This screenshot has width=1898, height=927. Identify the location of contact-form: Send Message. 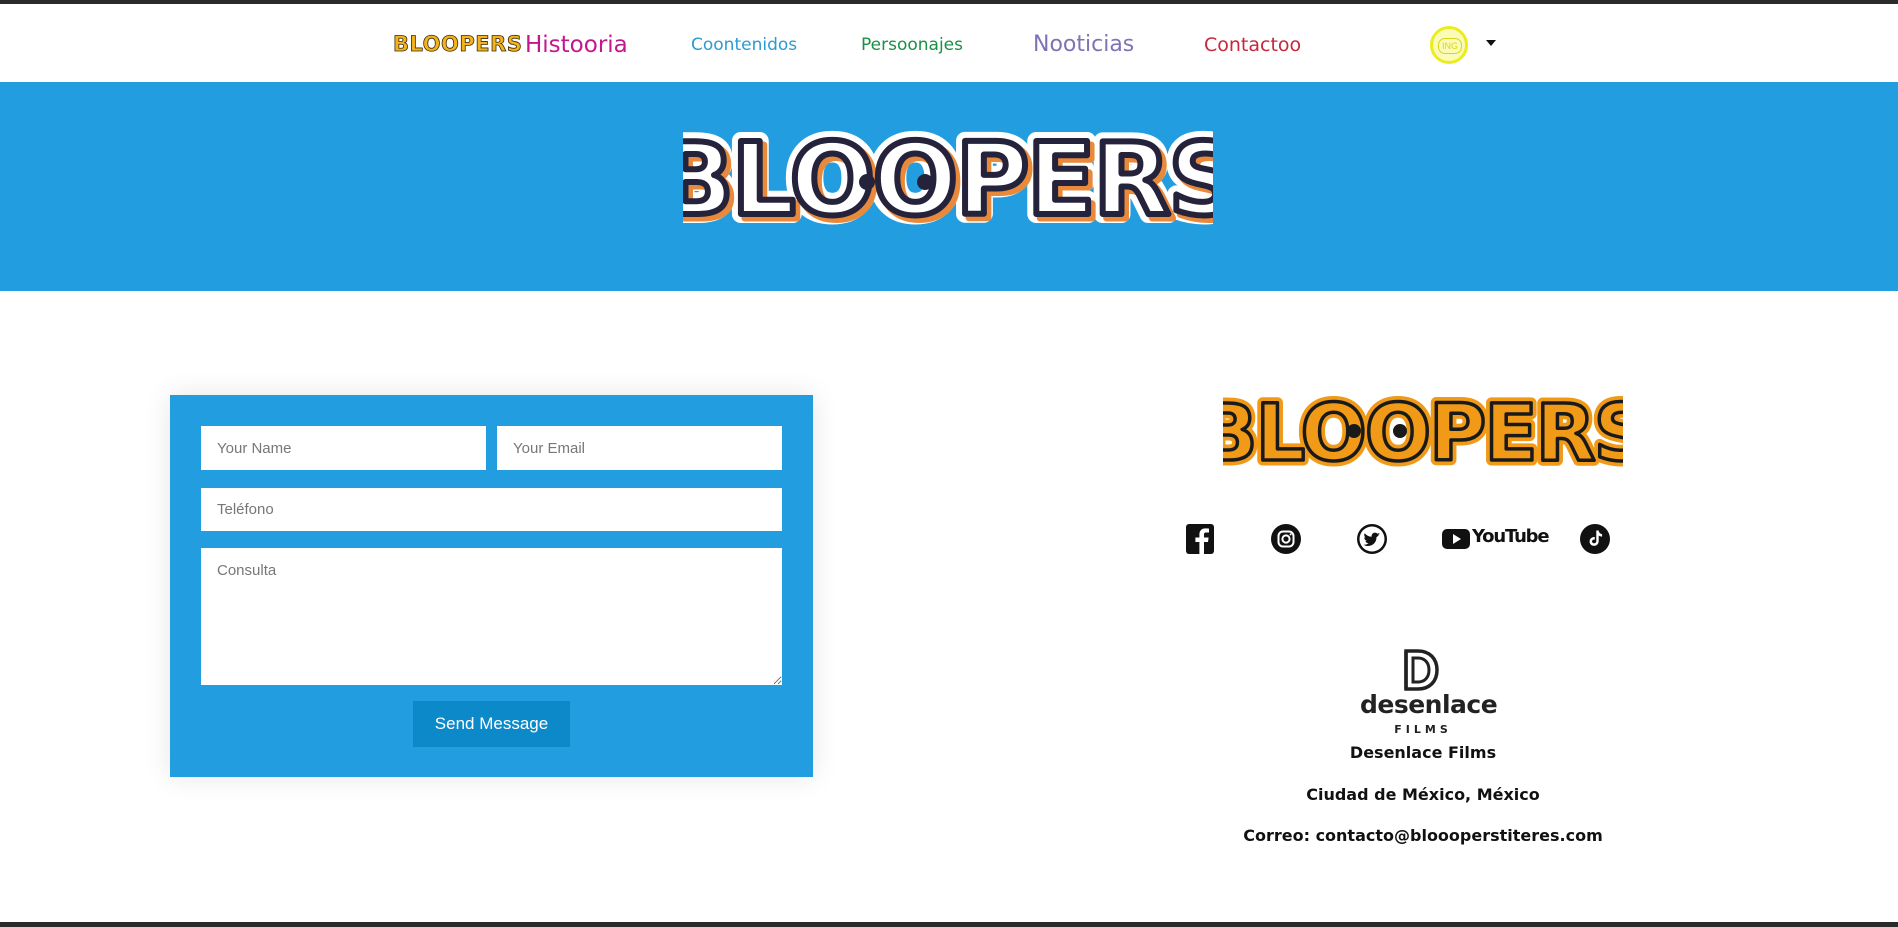
(491, 586).